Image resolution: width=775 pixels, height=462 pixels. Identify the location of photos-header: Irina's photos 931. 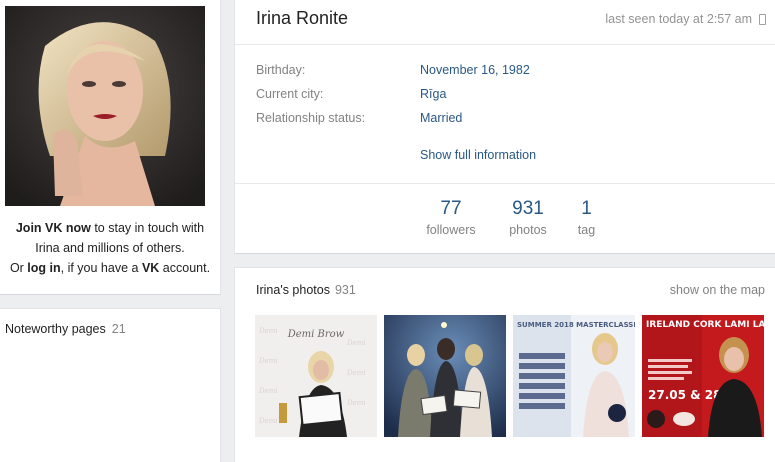
(306, 290).